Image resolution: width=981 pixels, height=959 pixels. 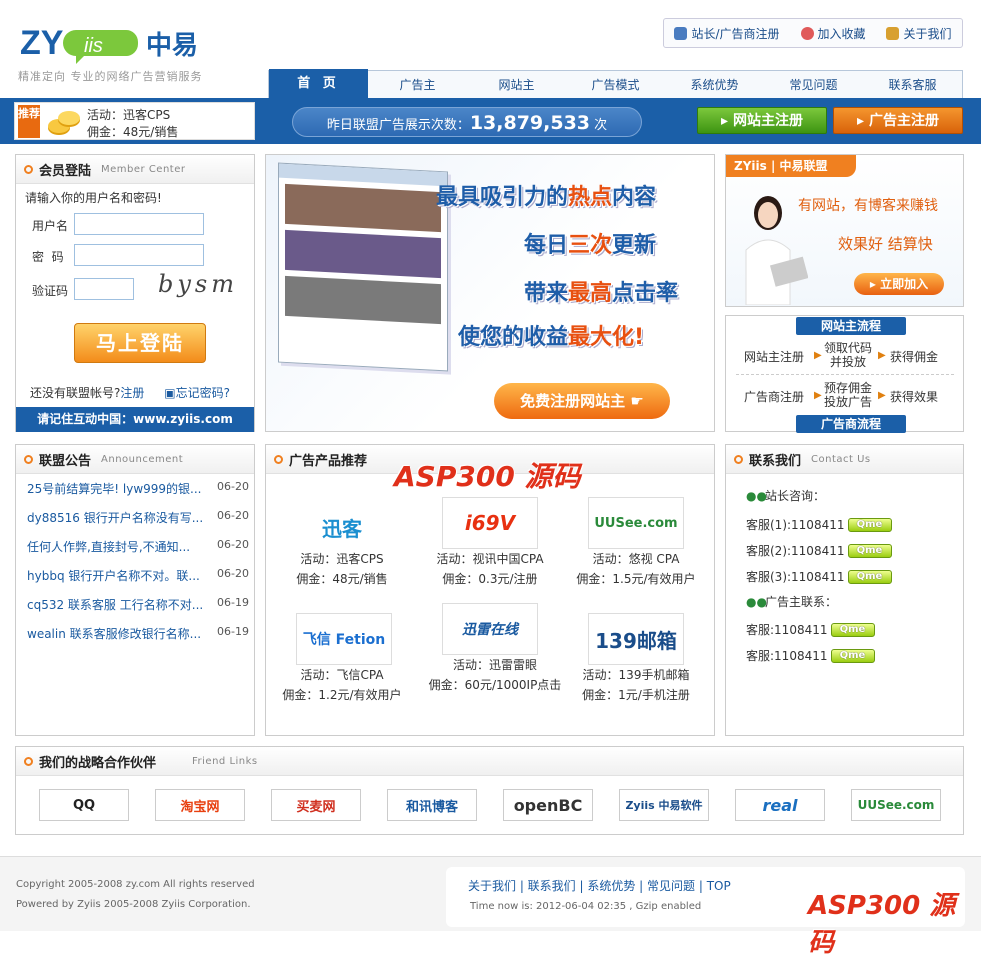 I want to click on product-logo-xunlei: 迅雷在线, so click(x=490, y=629).